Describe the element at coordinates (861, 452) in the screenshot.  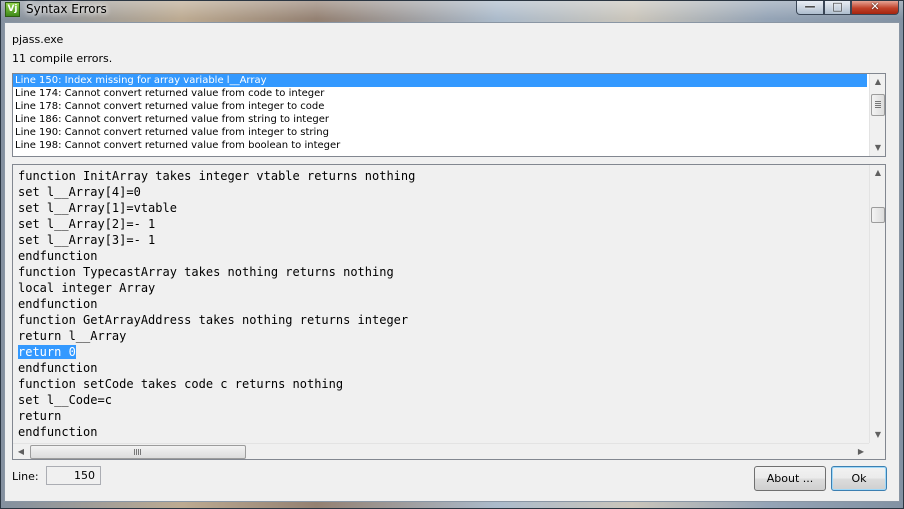
I see `scroll-right-icon: ▶` at that location.